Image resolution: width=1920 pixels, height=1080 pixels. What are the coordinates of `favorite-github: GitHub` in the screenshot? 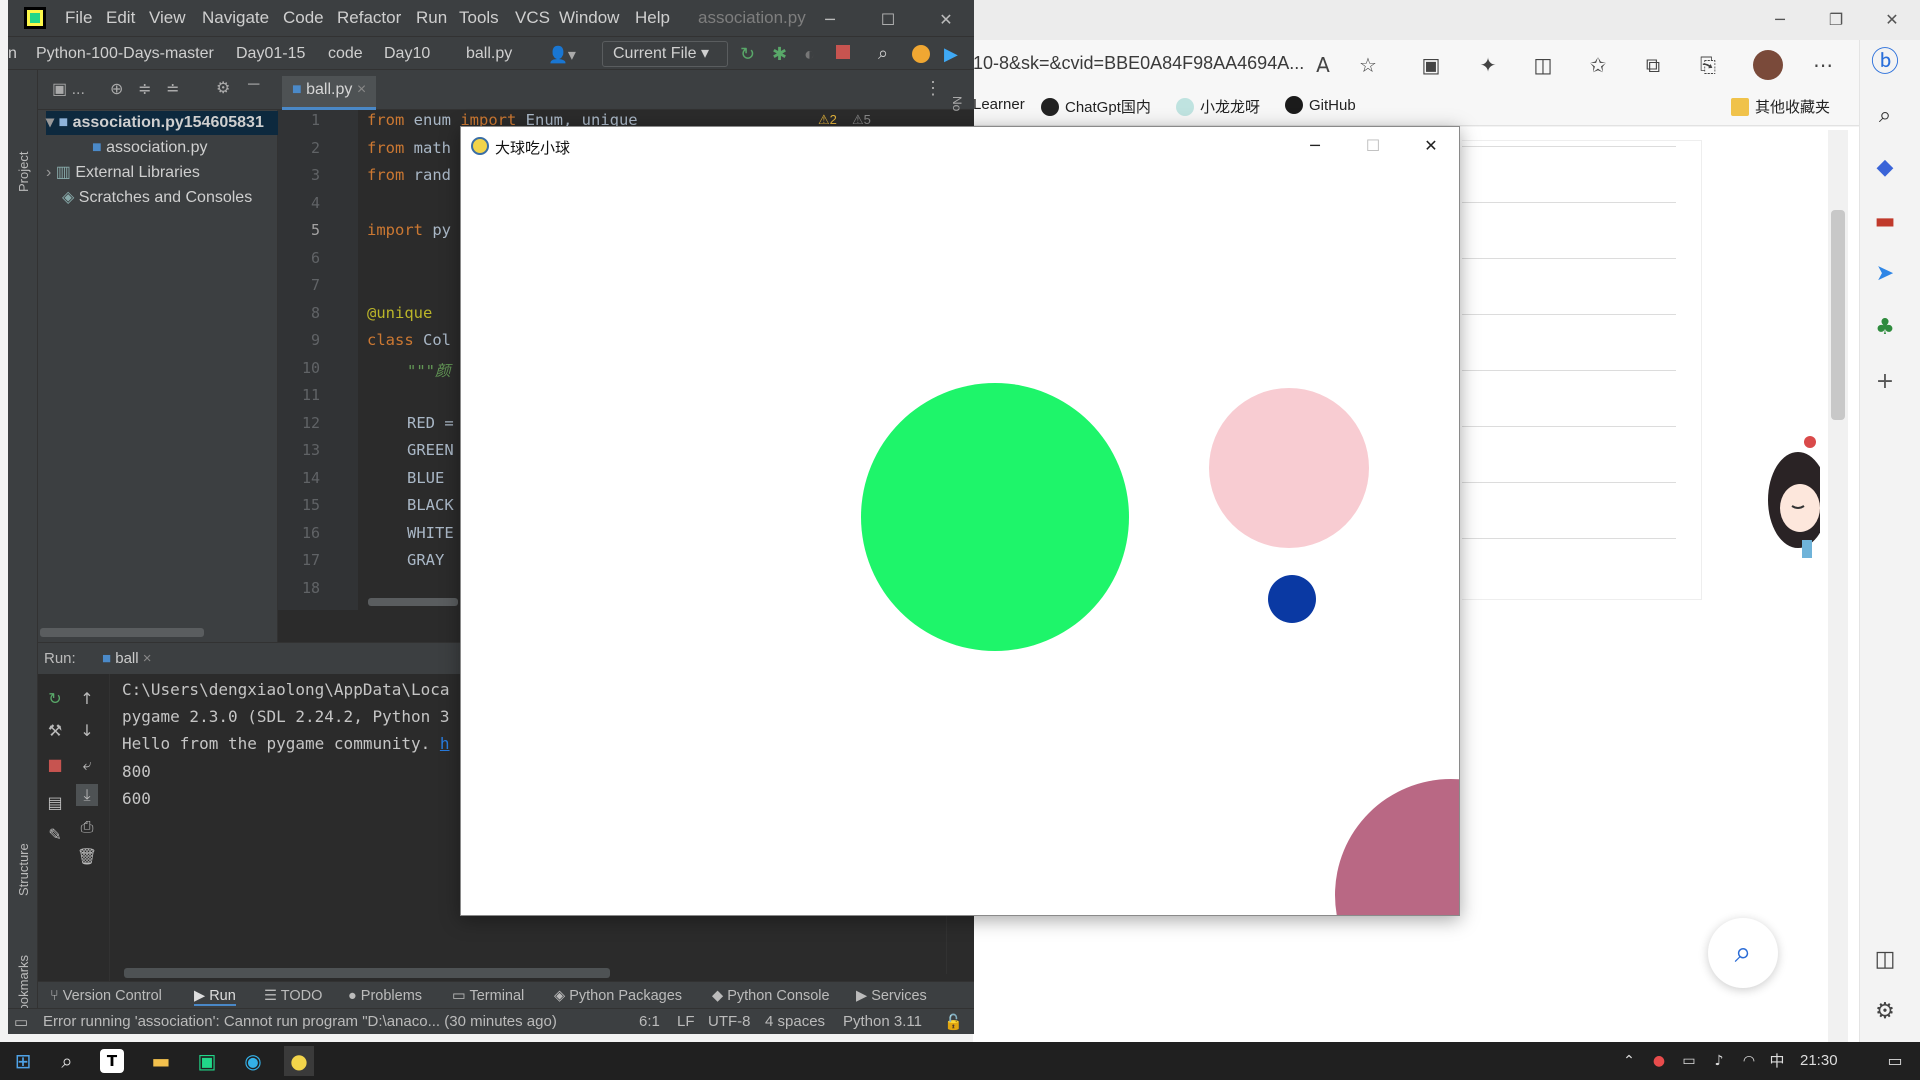 It's located at (1320, 105).